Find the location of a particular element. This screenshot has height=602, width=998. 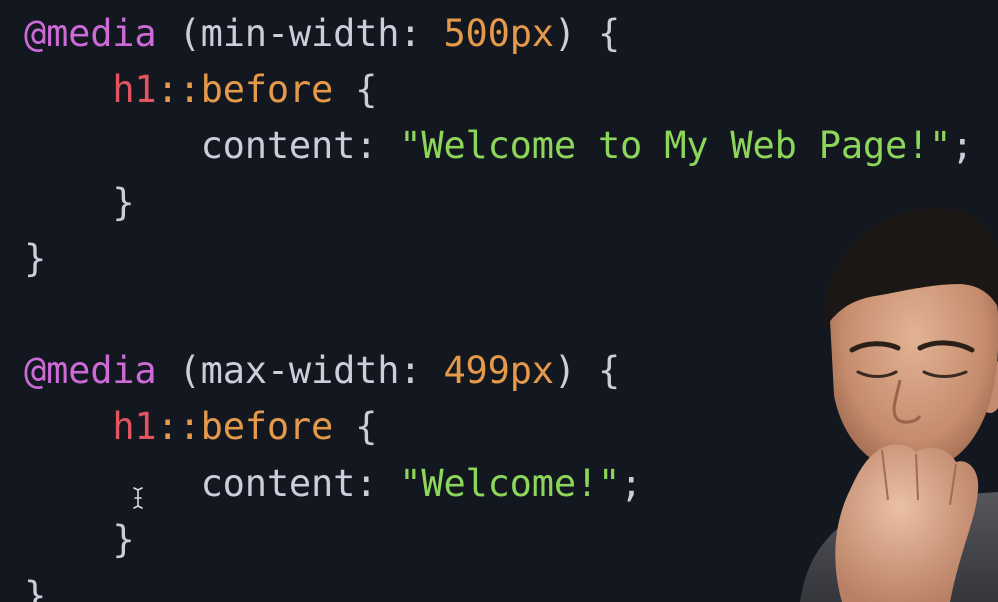

code-token: (max-width: is located at coordinates (300, 371).